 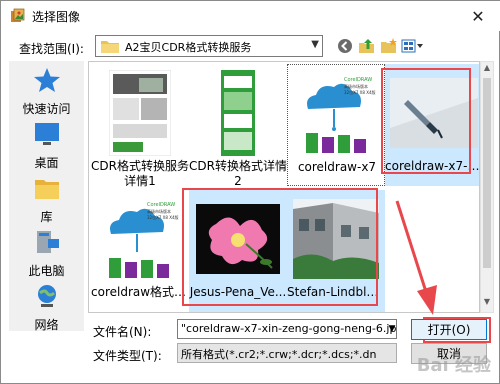 I want to click on scroll-thumb, so click(x=487, y=173).